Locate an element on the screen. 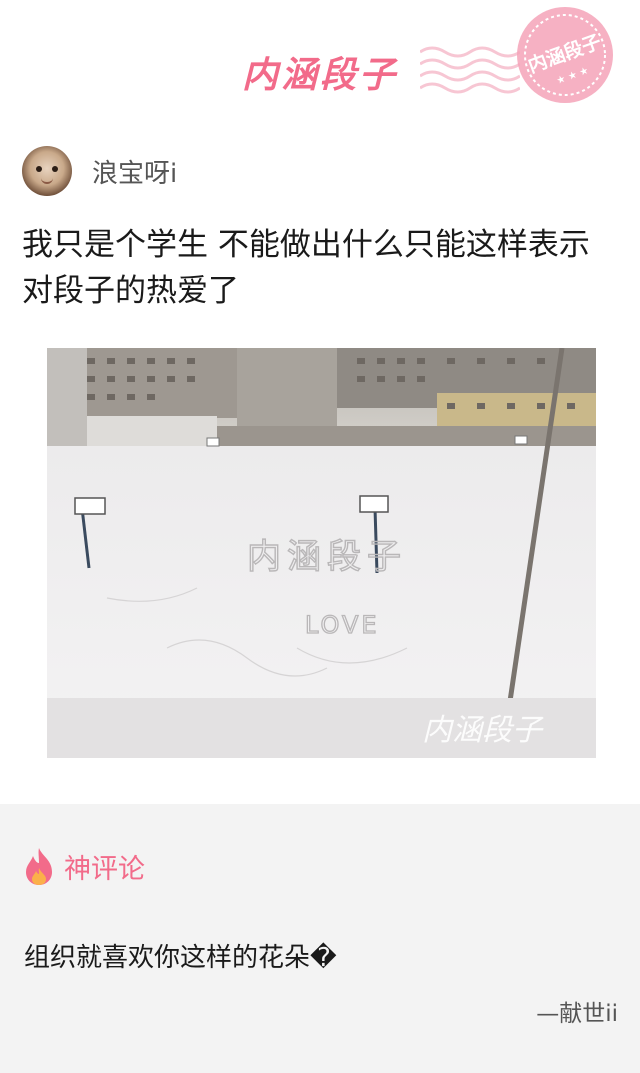  postmark-stamp: 内涵段子 ★ ★ ★ is located at coordinates (565, 55).